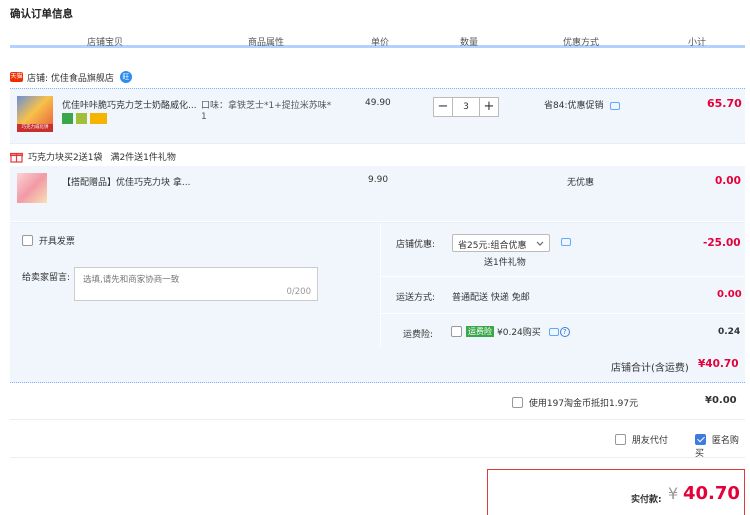  I want to click on shop-total-value: ¥40.70, so click(718, 364).